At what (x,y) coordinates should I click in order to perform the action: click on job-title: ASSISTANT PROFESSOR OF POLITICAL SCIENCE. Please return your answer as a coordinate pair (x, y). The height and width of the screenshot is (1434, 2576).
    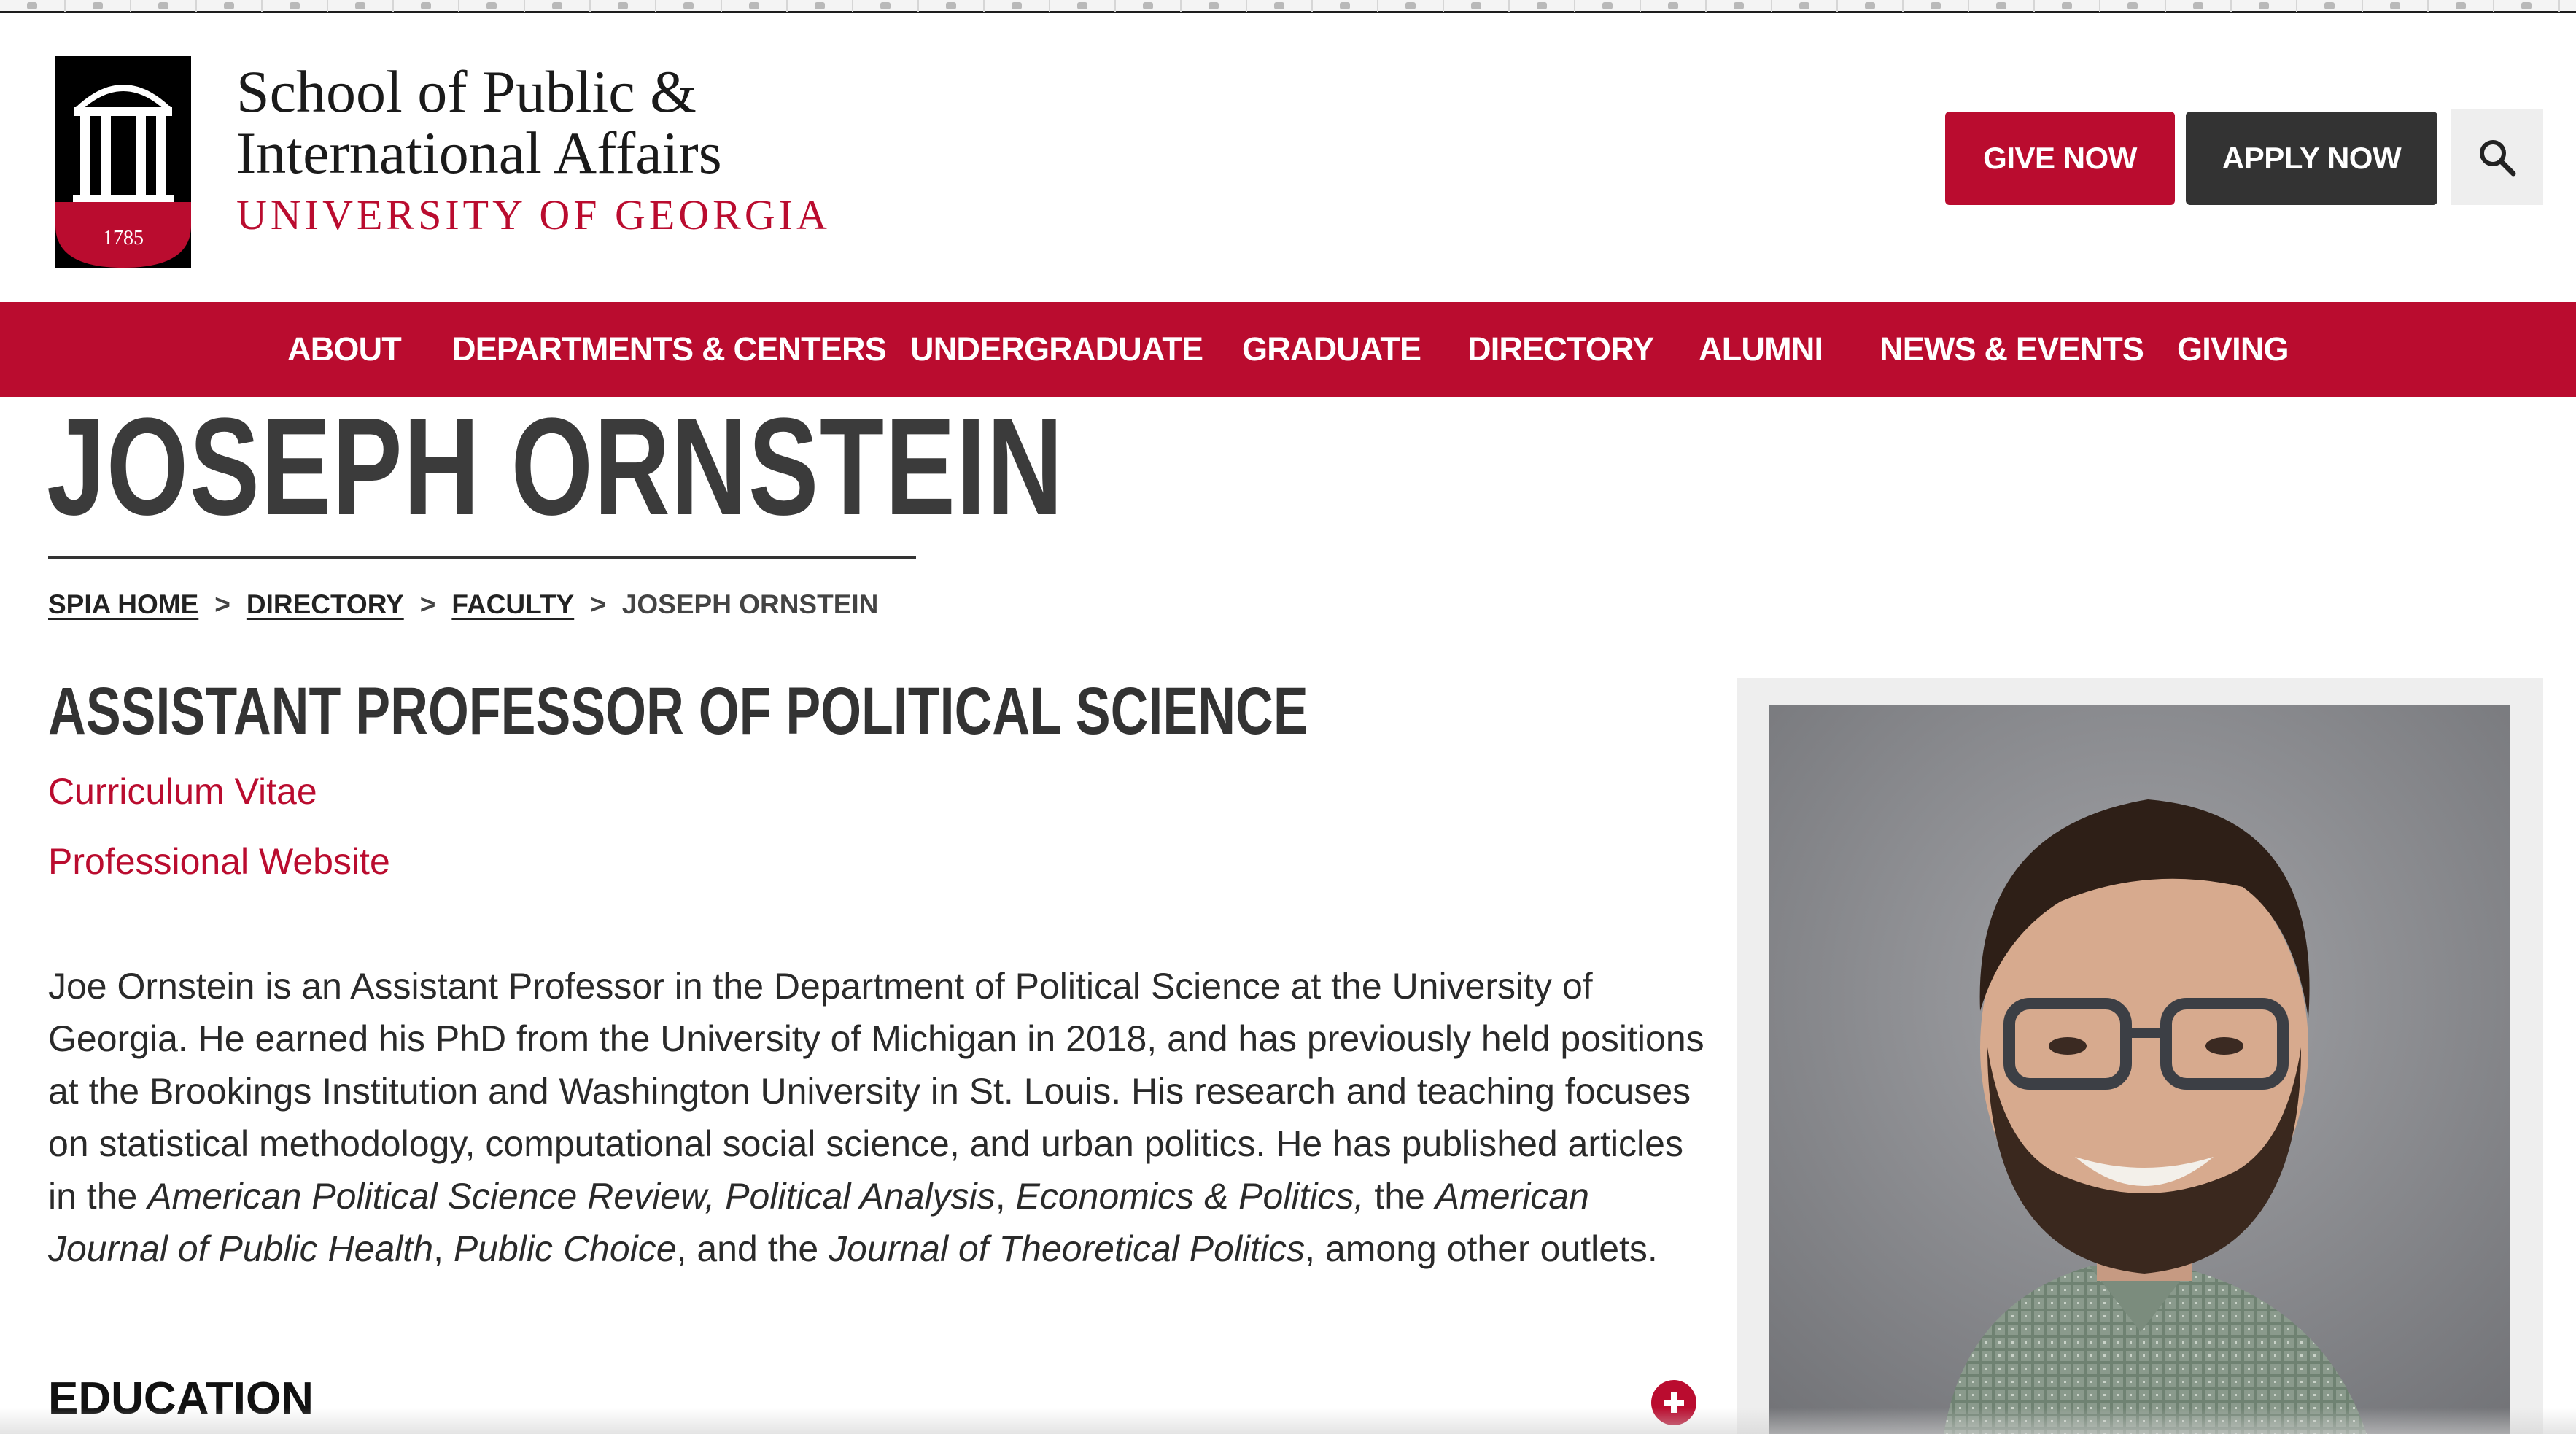
    Looking at the image, I should click on (678, 711).